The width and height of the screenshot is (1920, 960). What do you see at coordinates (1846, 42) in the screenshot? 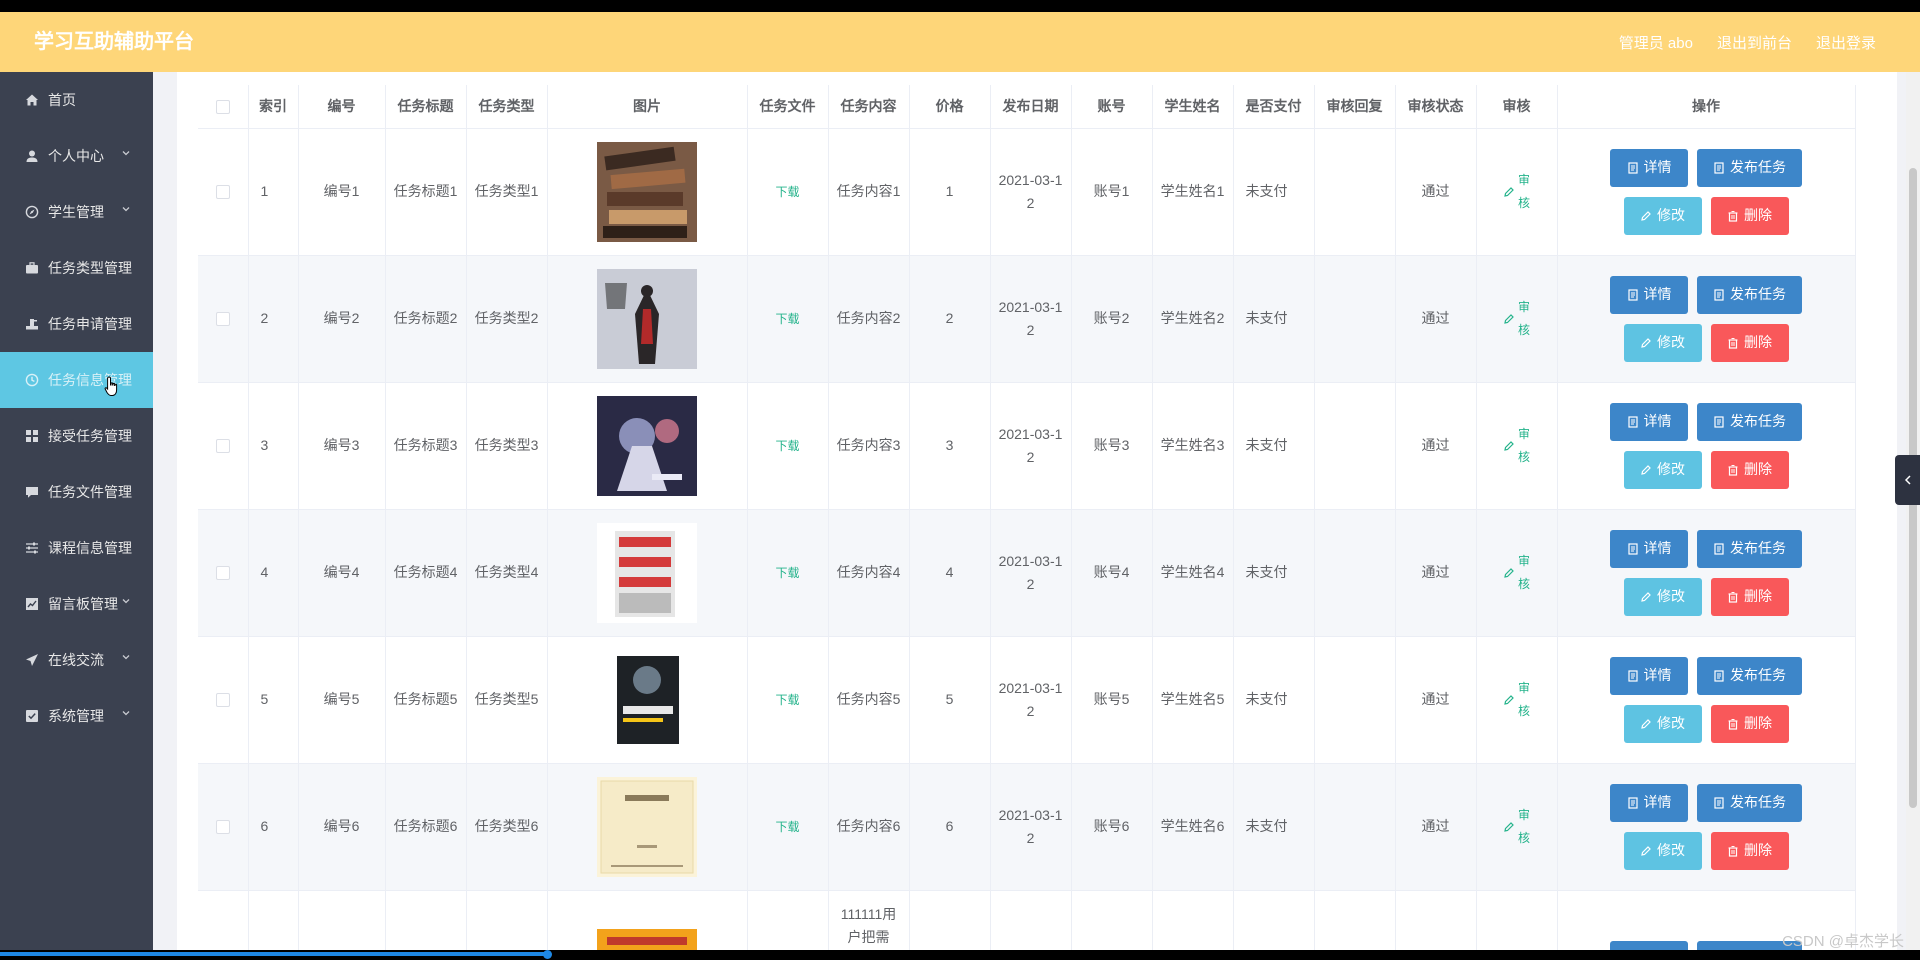
I see `logout-link: 退出登录` at bounding box center [1846, 42].